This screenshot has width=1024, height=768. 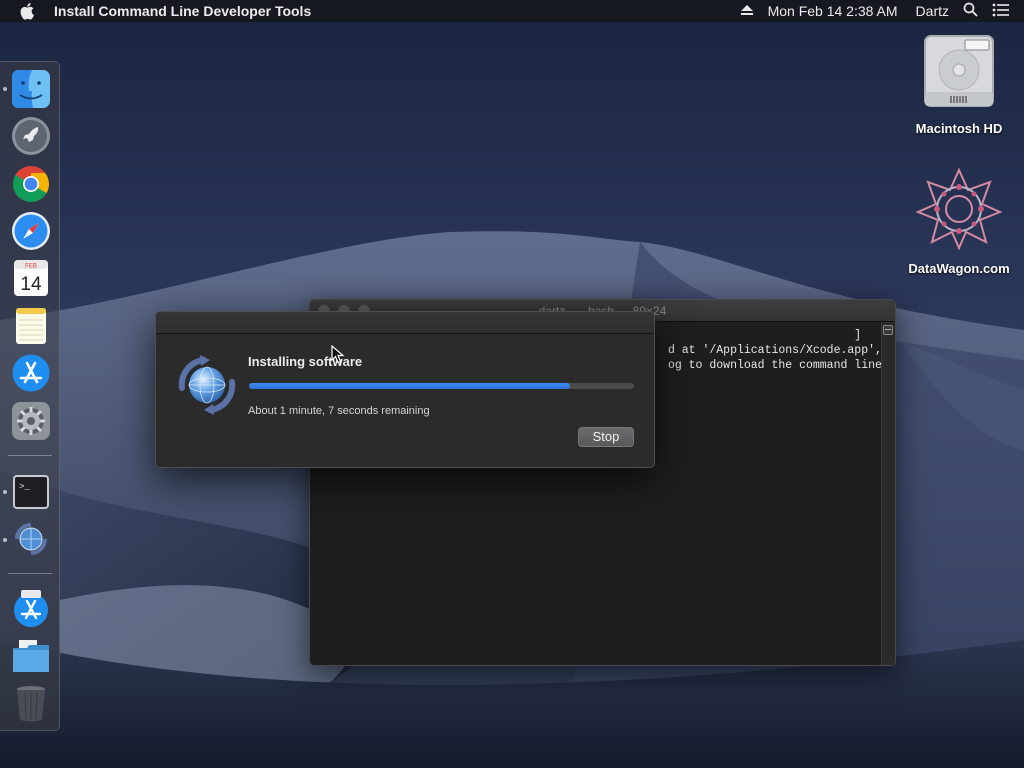 What do you see at coordinates (31, 284) in the screenshot?
I see `calendar-day: 14` at bounding box center [31, 284].